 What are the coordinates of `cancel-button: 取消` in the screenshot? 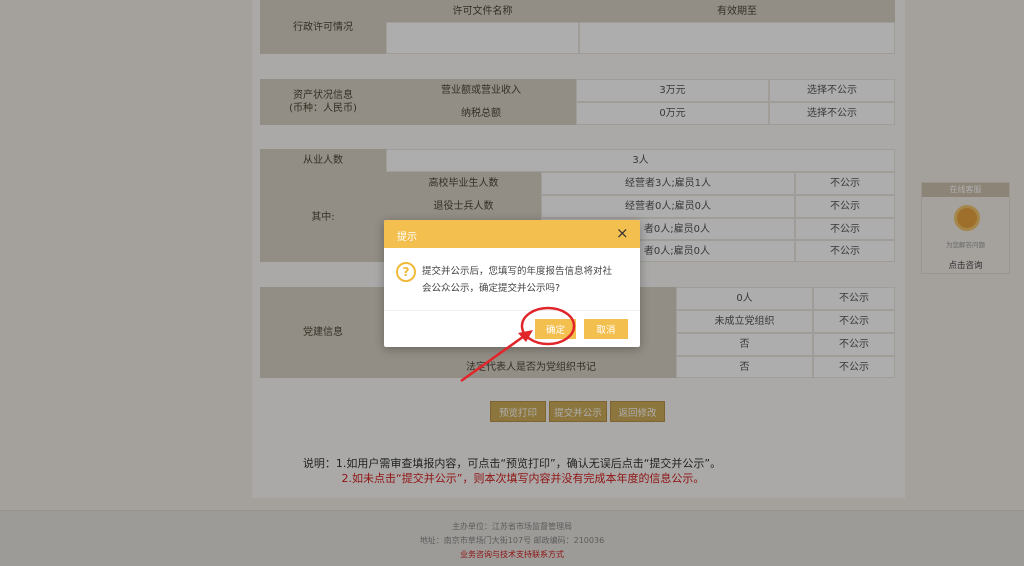 It's located at (606, 329).